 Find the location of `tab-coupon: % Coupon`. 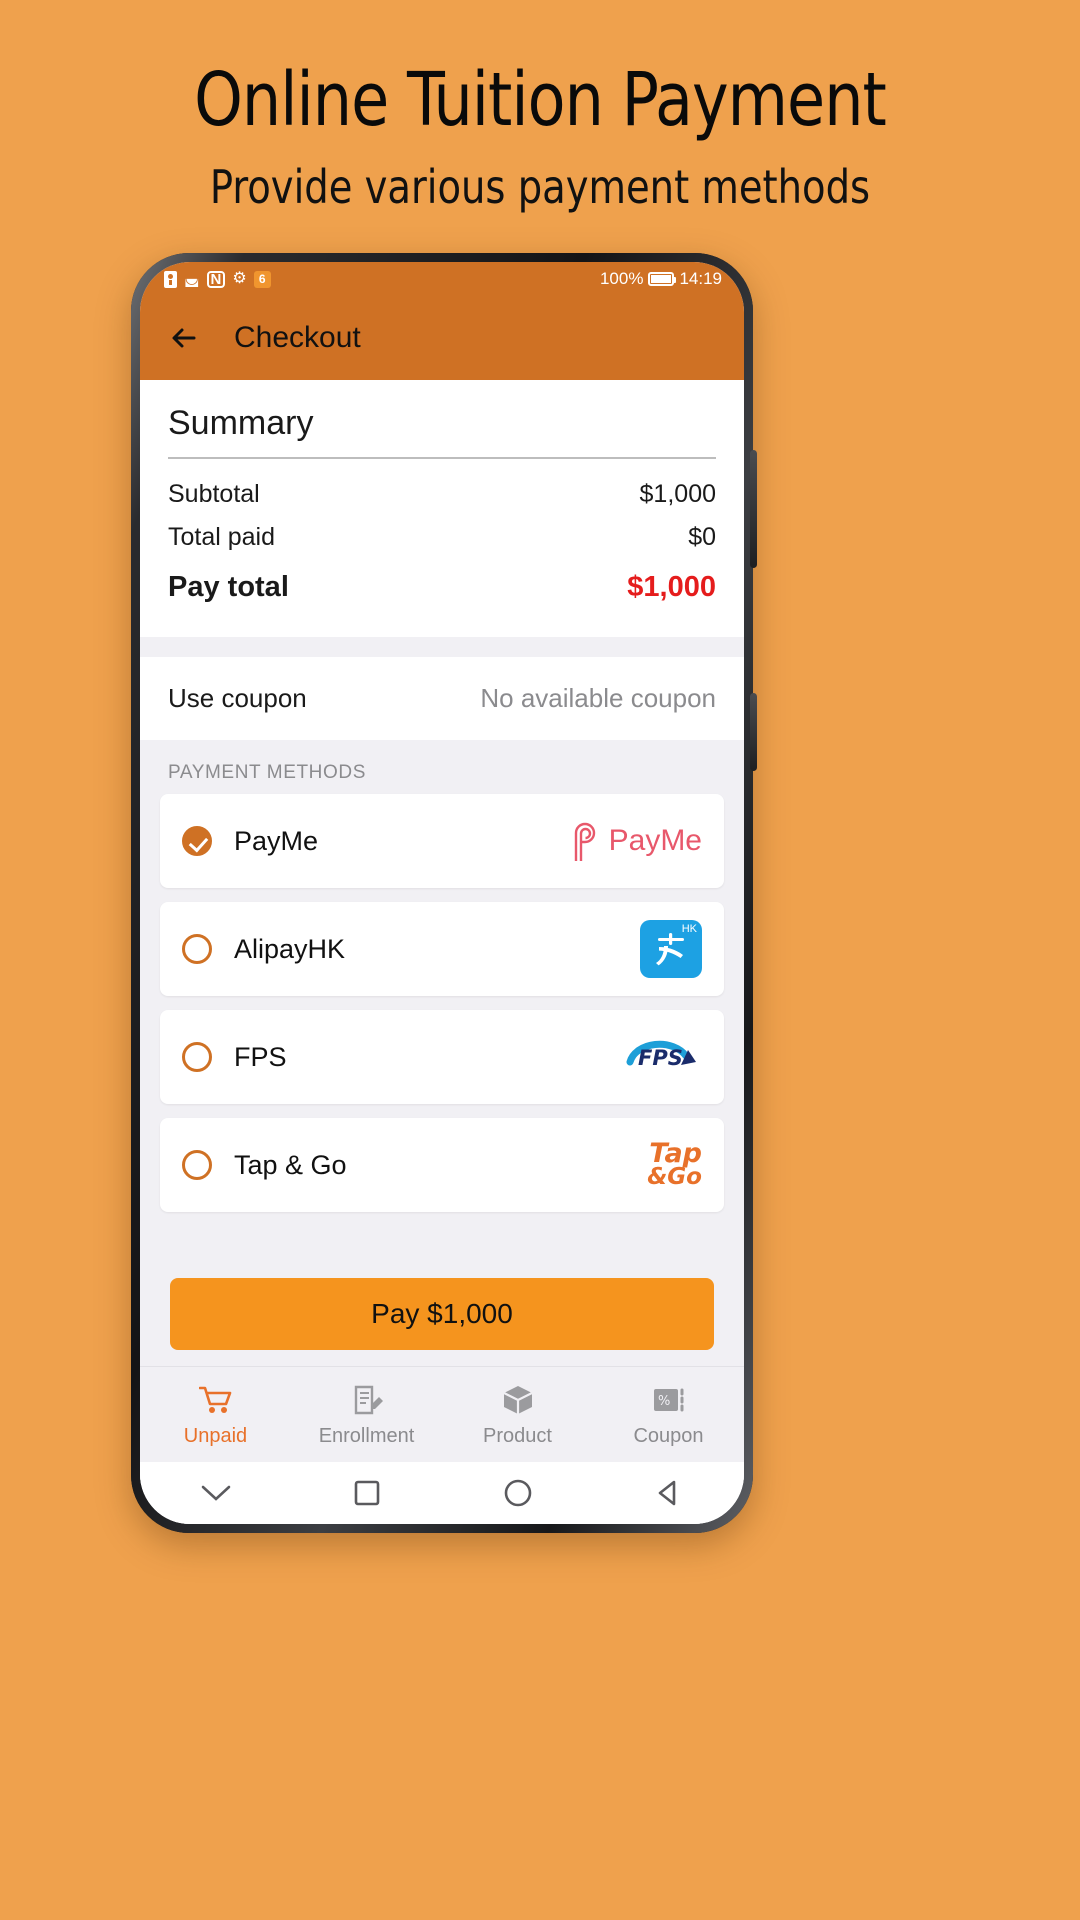

tab-coupon: % Coupon is located at coordinates (668, 1415).